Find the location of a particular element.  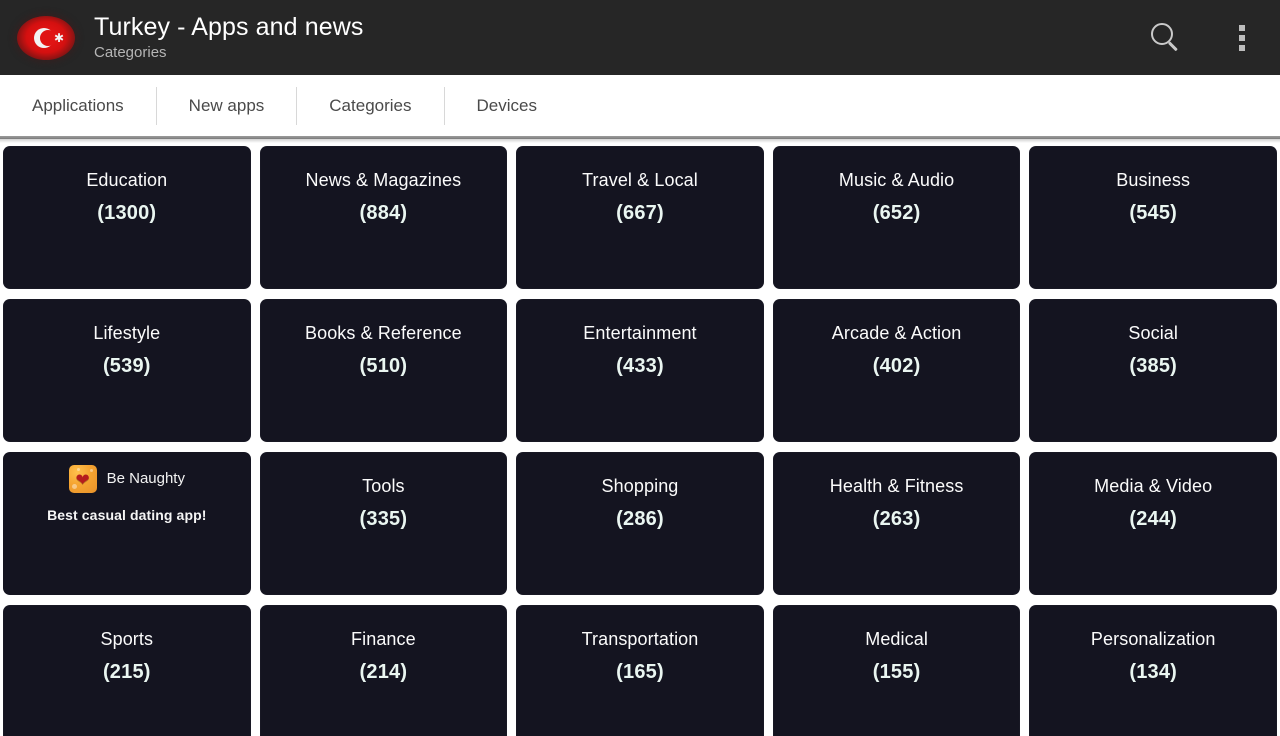

category-name: Travel & Local is located at coordinates (640, 180).